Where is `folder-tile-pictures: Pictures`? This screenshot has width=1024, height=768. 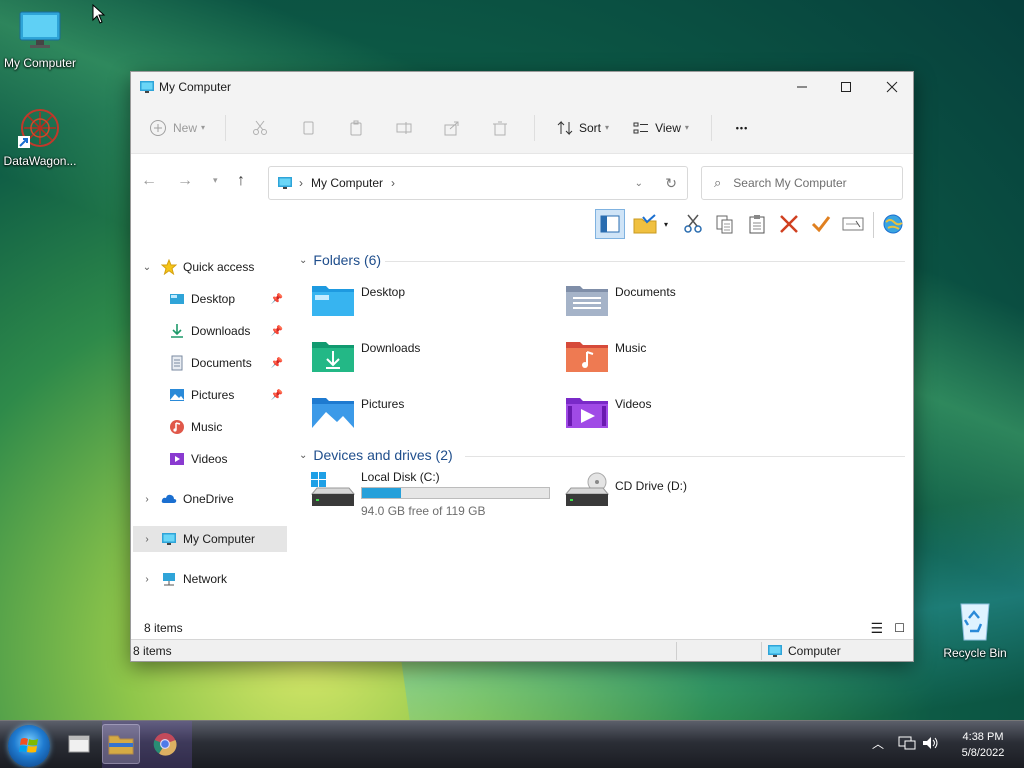 folder-tile-pictures: Pictures is located at coordinates (436, 419).